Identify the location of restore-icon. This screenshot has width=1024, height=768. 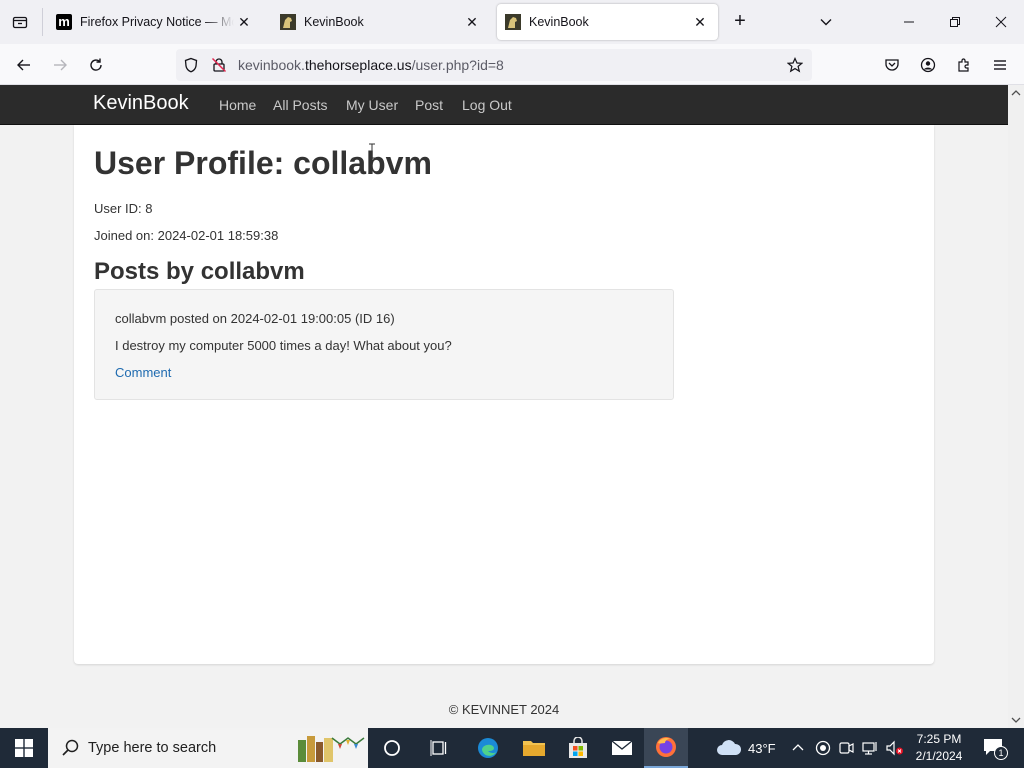
(955, 22).